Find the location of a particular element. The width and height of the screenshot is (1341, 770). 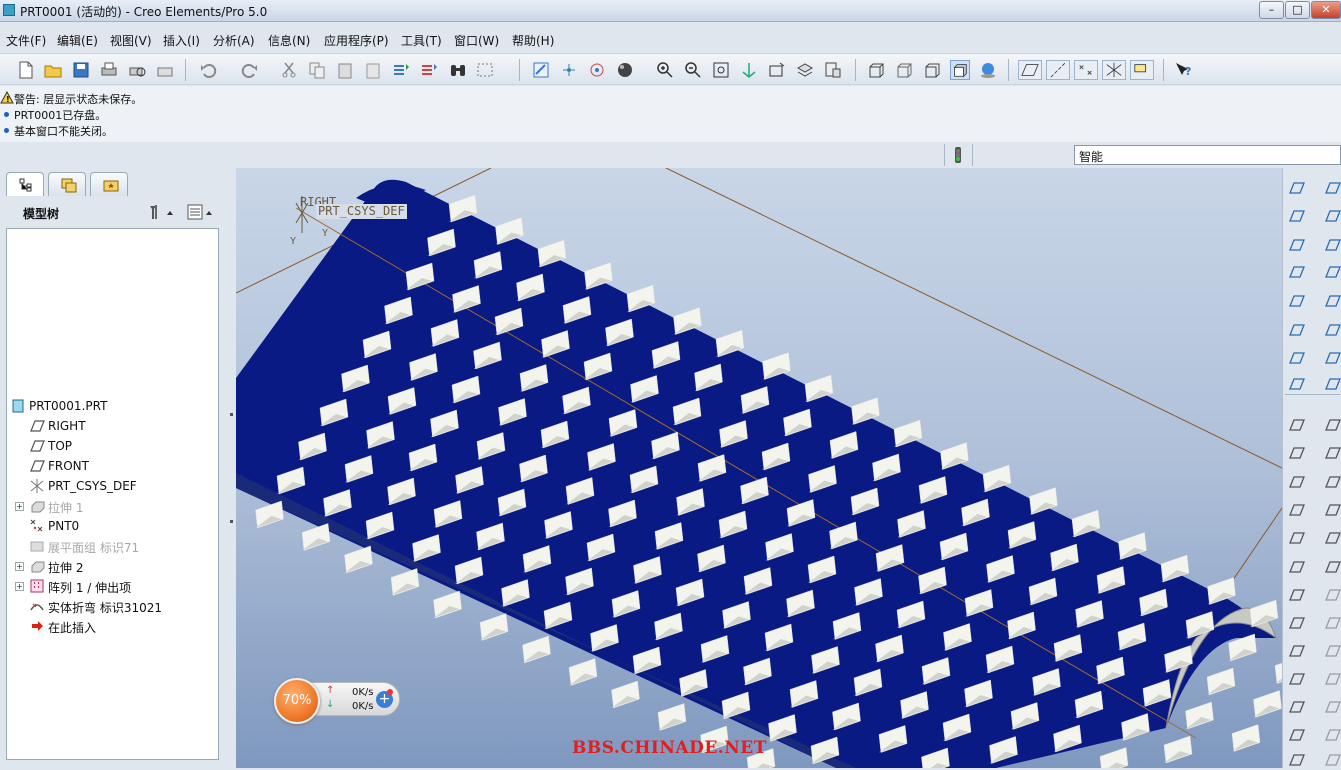

variable-sweep-alt-icon is located at coordinates (1332, 482).